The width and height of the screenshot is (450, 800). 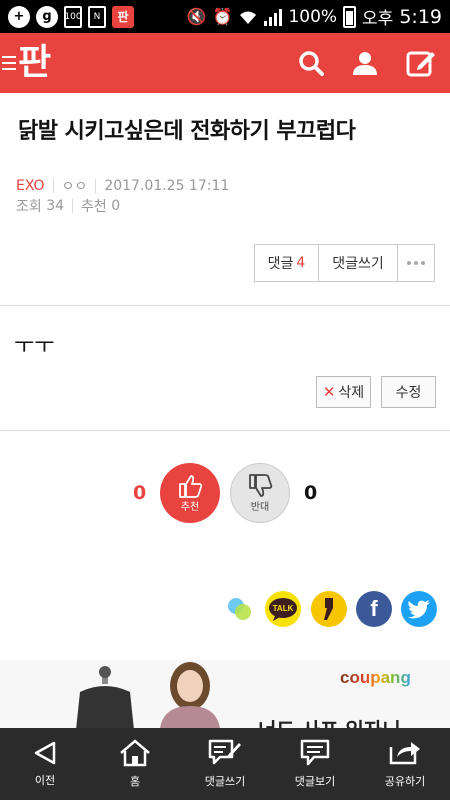 What do you see at coordinates (301, 263) in the screenshot?
I see `comment-count: 4` at bounding box center [301, 263].